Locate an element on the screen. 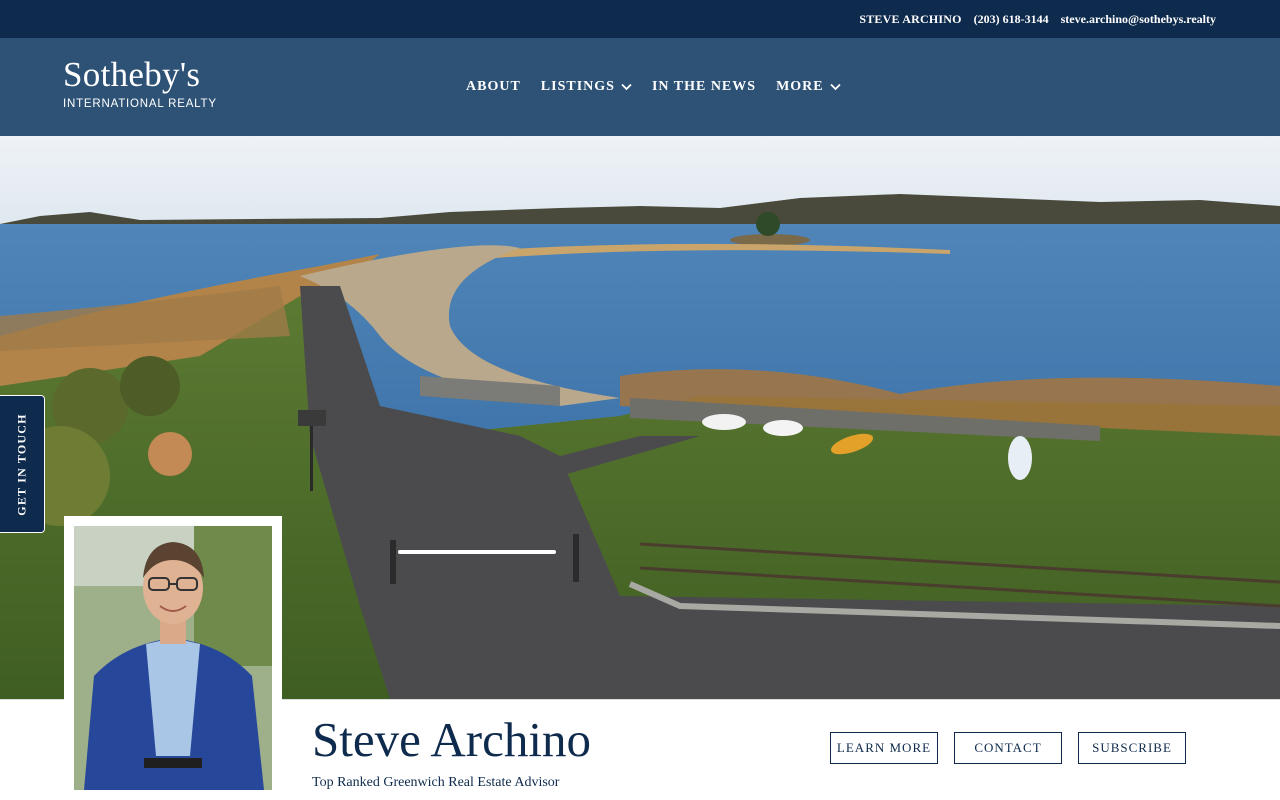 This screenshot has height=800, width=1280. agent-name: Steve Archino is located at coordinates (451, 739).